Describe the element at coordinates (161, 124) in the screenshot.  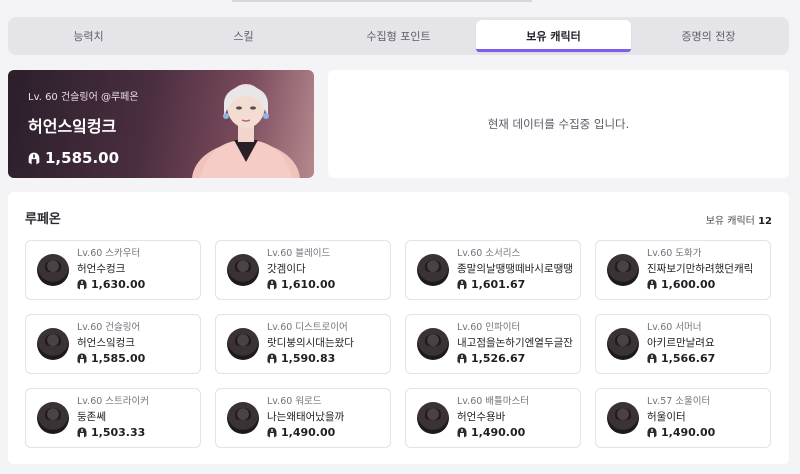
I see `main-character-card: Lv. 60 건슬링어 @루페온 허언스잌컹크 1,585.00` at that location.